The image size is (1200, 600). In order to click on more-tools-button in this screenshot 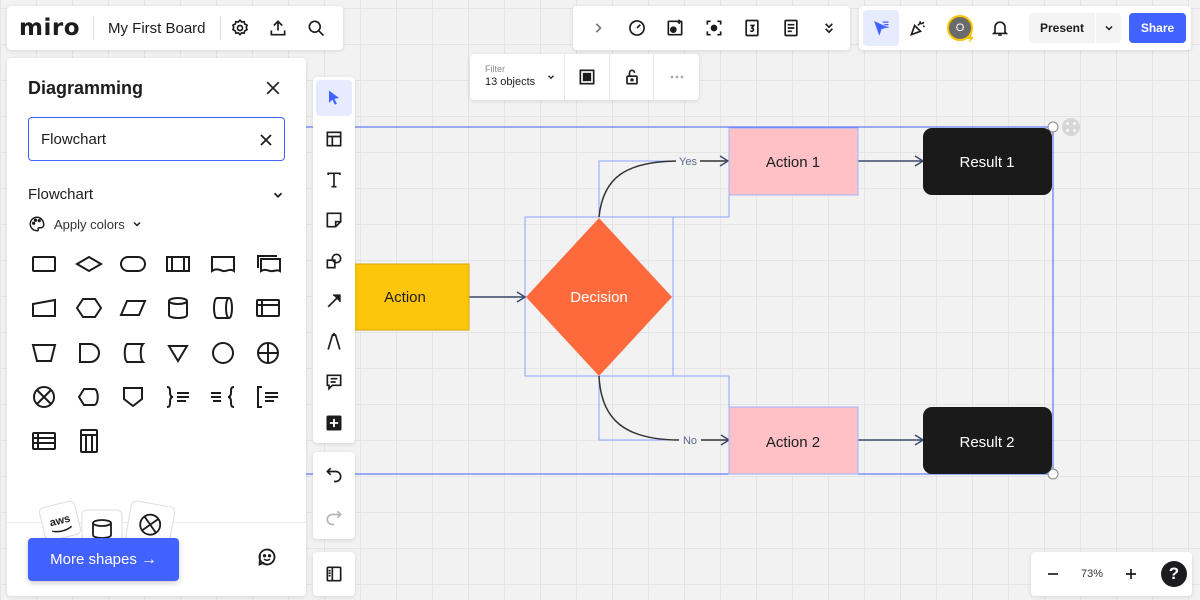, I will do `click(829, 28)`.